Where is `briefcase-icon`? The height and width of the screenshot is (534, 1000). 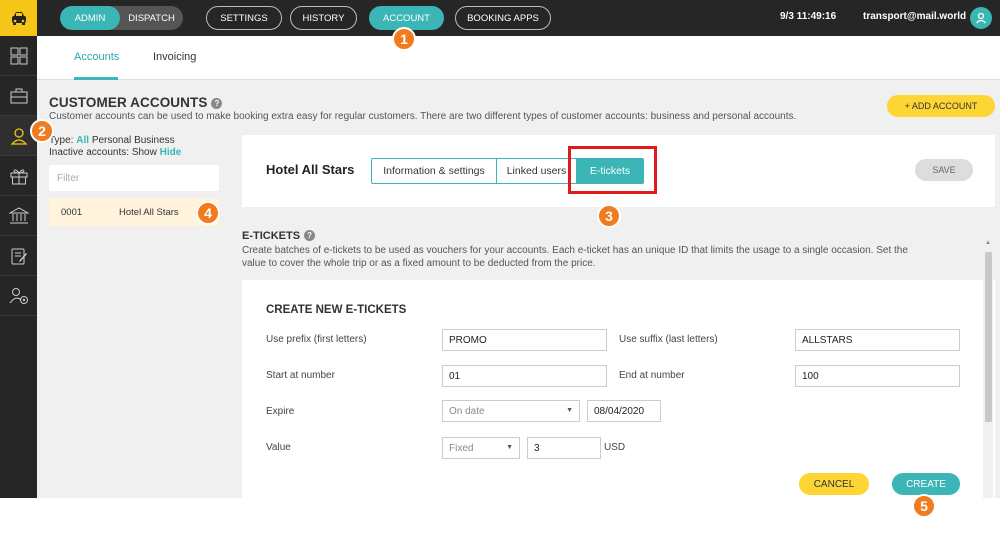 briefcase-icon is located at coordinates (18, 96).